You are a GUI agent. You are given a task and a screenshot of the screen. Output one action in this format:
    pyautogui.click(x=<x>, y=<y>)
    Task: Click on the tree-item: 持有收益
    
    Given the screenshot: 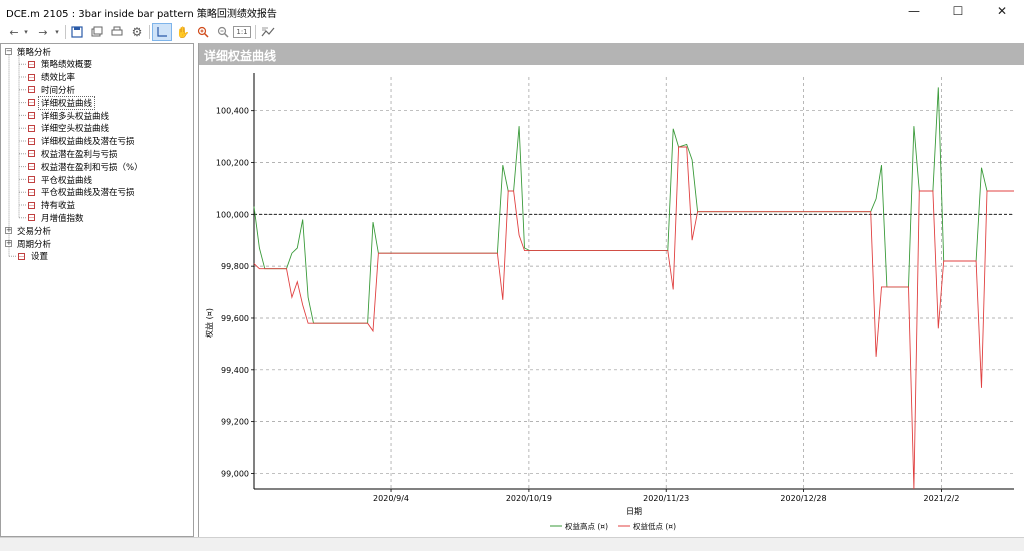 What is the action you would take?
    pyautogui.click(x=52, y=205)
    